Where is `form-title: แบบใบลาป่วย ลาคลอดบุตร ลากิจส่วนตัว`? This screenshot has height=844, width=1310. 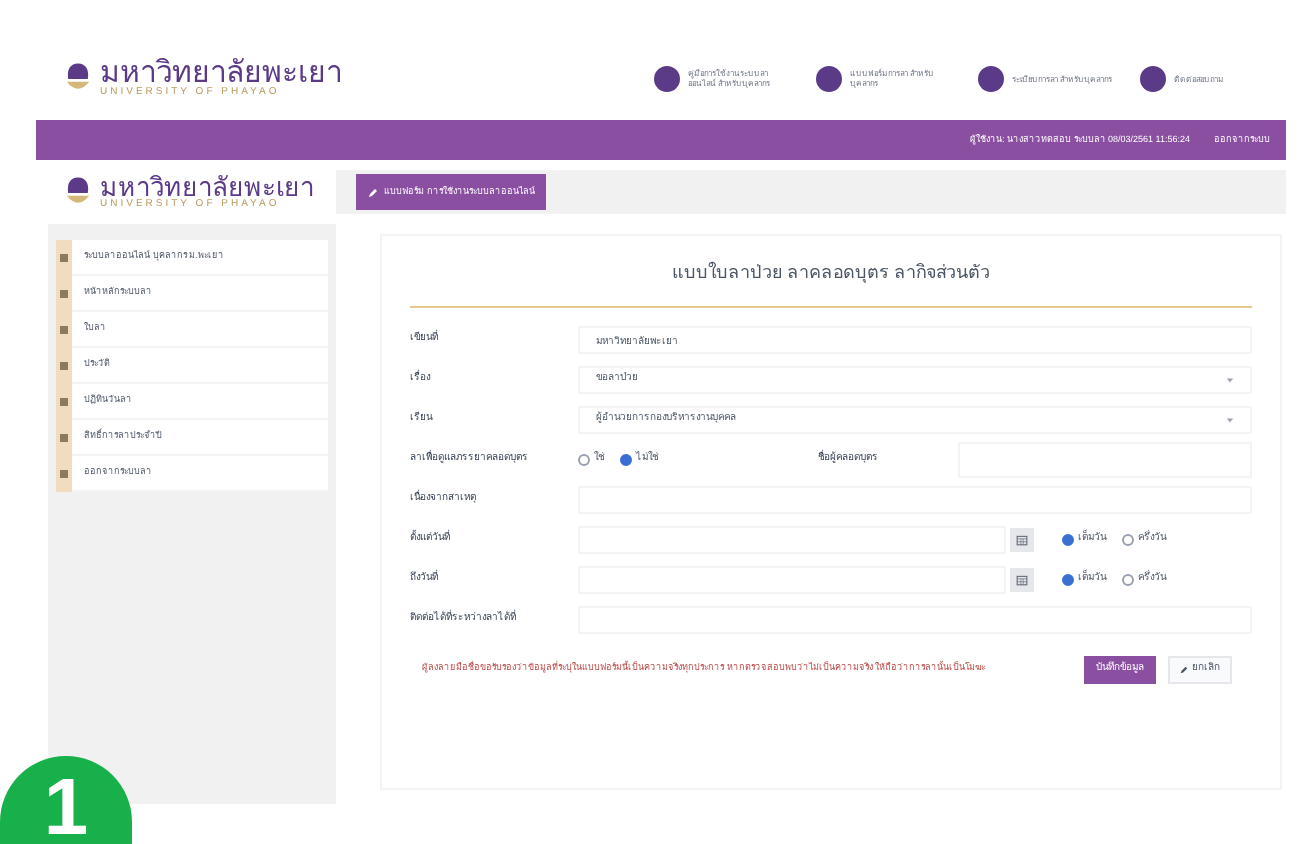
form-title: แบบใบลาป่วย ลาคลอดบุตร ลากิจส่วนตัว is located at coordinates (831, 283).